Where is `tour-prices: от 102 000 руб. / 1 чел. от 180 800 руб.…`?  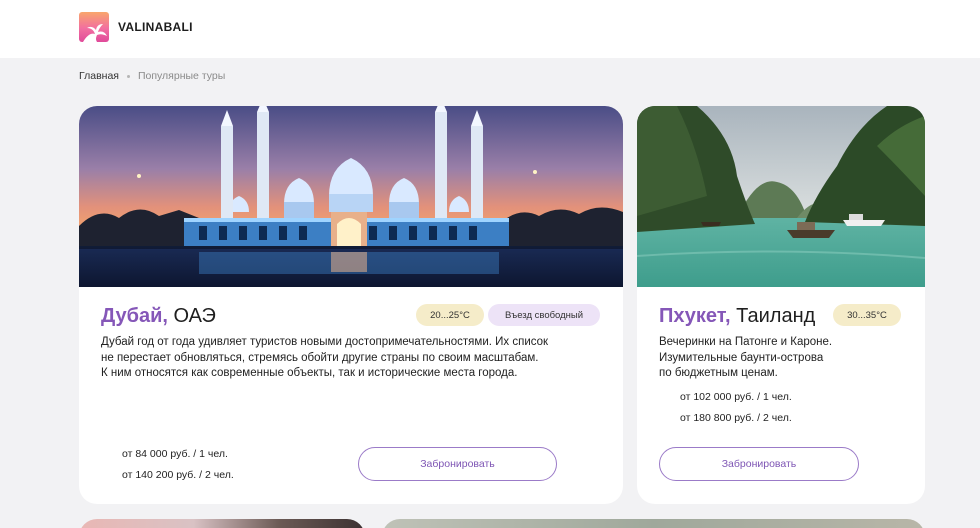 tour-prices: от 102 000 руб. / 1 чел. от 180 800 руб.… is located at coordinates (736, 408).